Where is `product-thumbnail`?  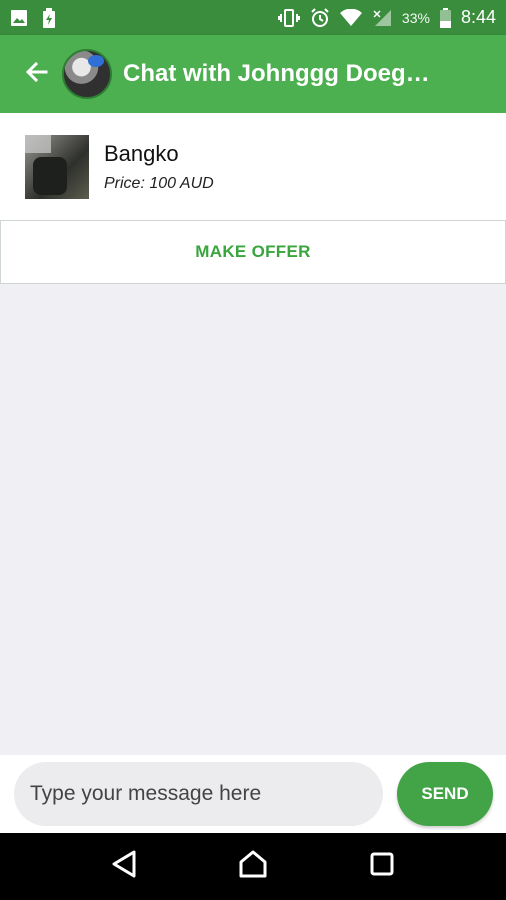
product-thumbnail is located at coordinates (57, 166).